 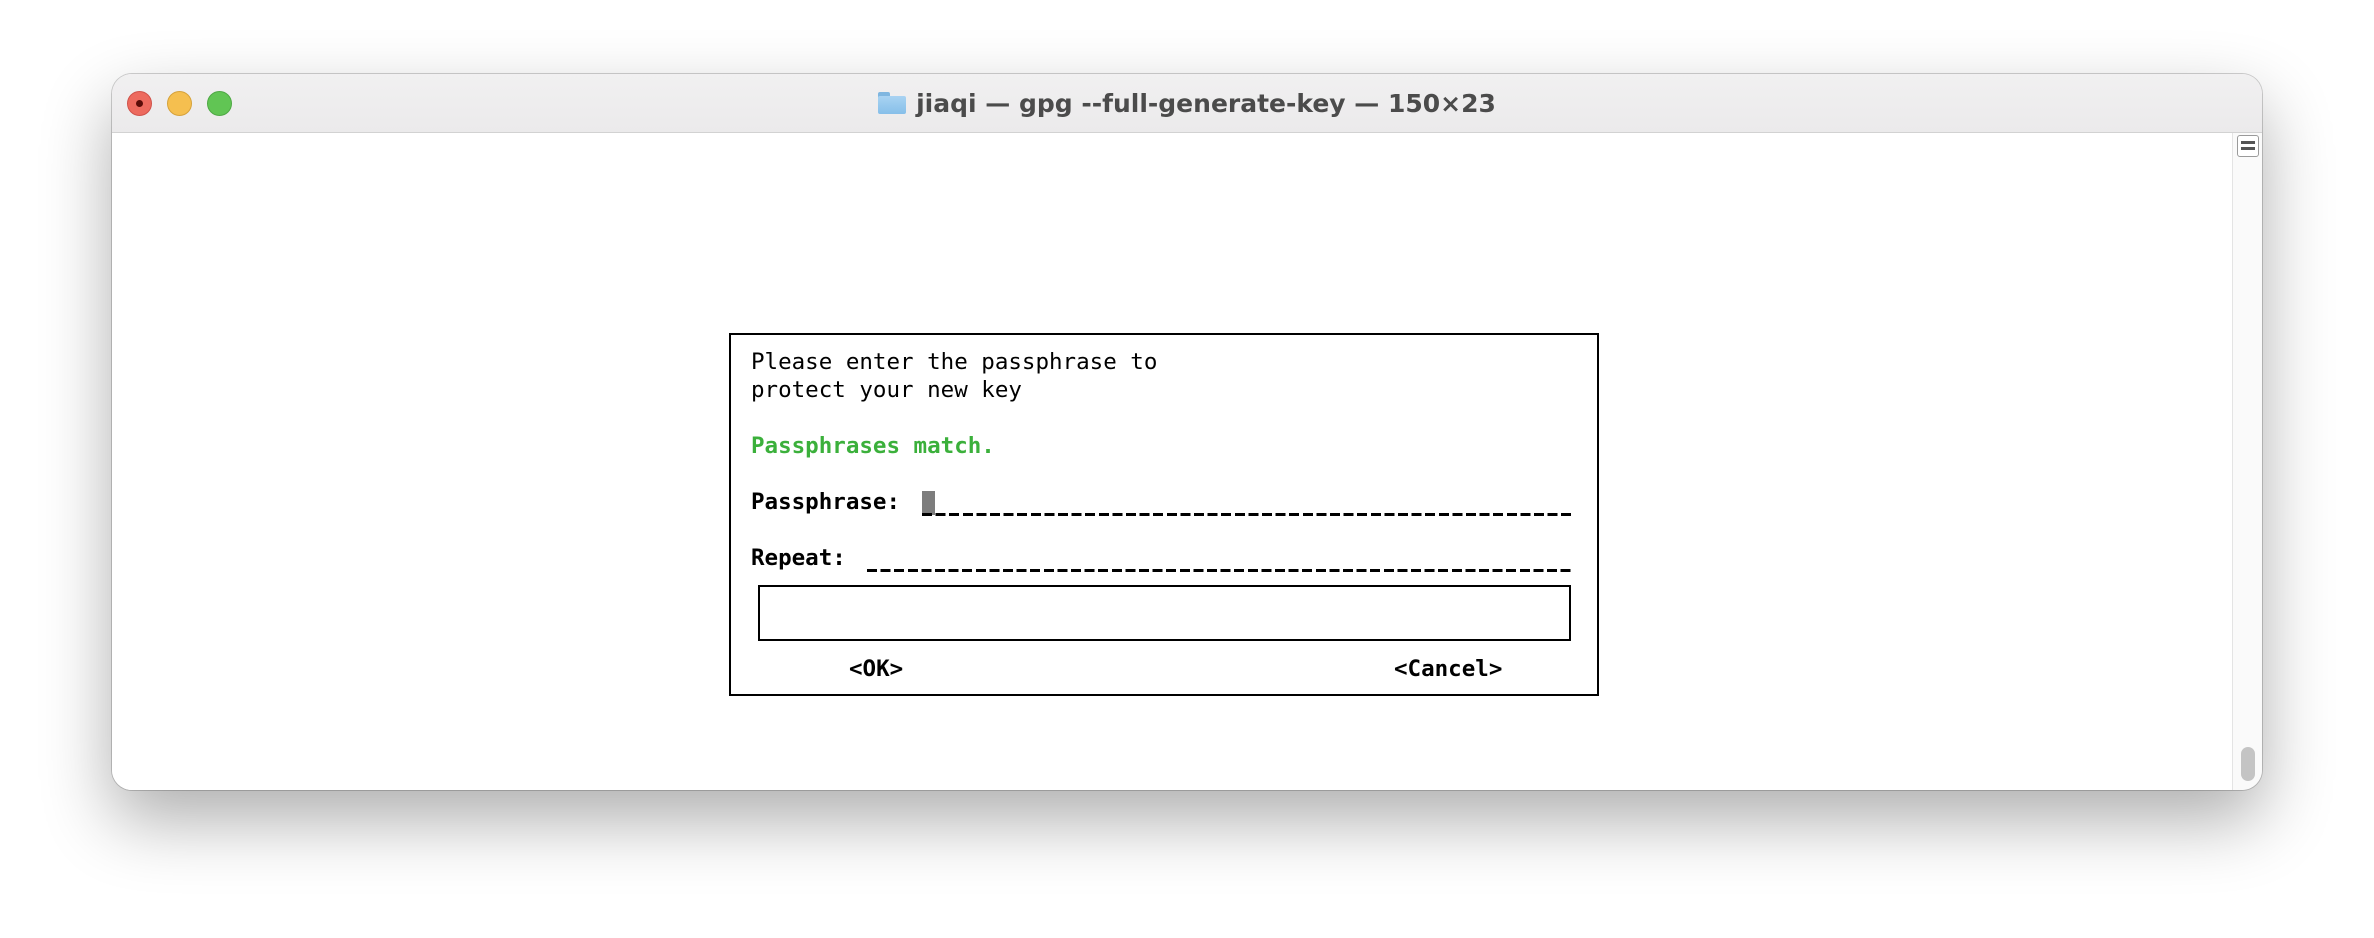 I want to click on passphrase-label: Passphrase:, so click(x=826, y=502).